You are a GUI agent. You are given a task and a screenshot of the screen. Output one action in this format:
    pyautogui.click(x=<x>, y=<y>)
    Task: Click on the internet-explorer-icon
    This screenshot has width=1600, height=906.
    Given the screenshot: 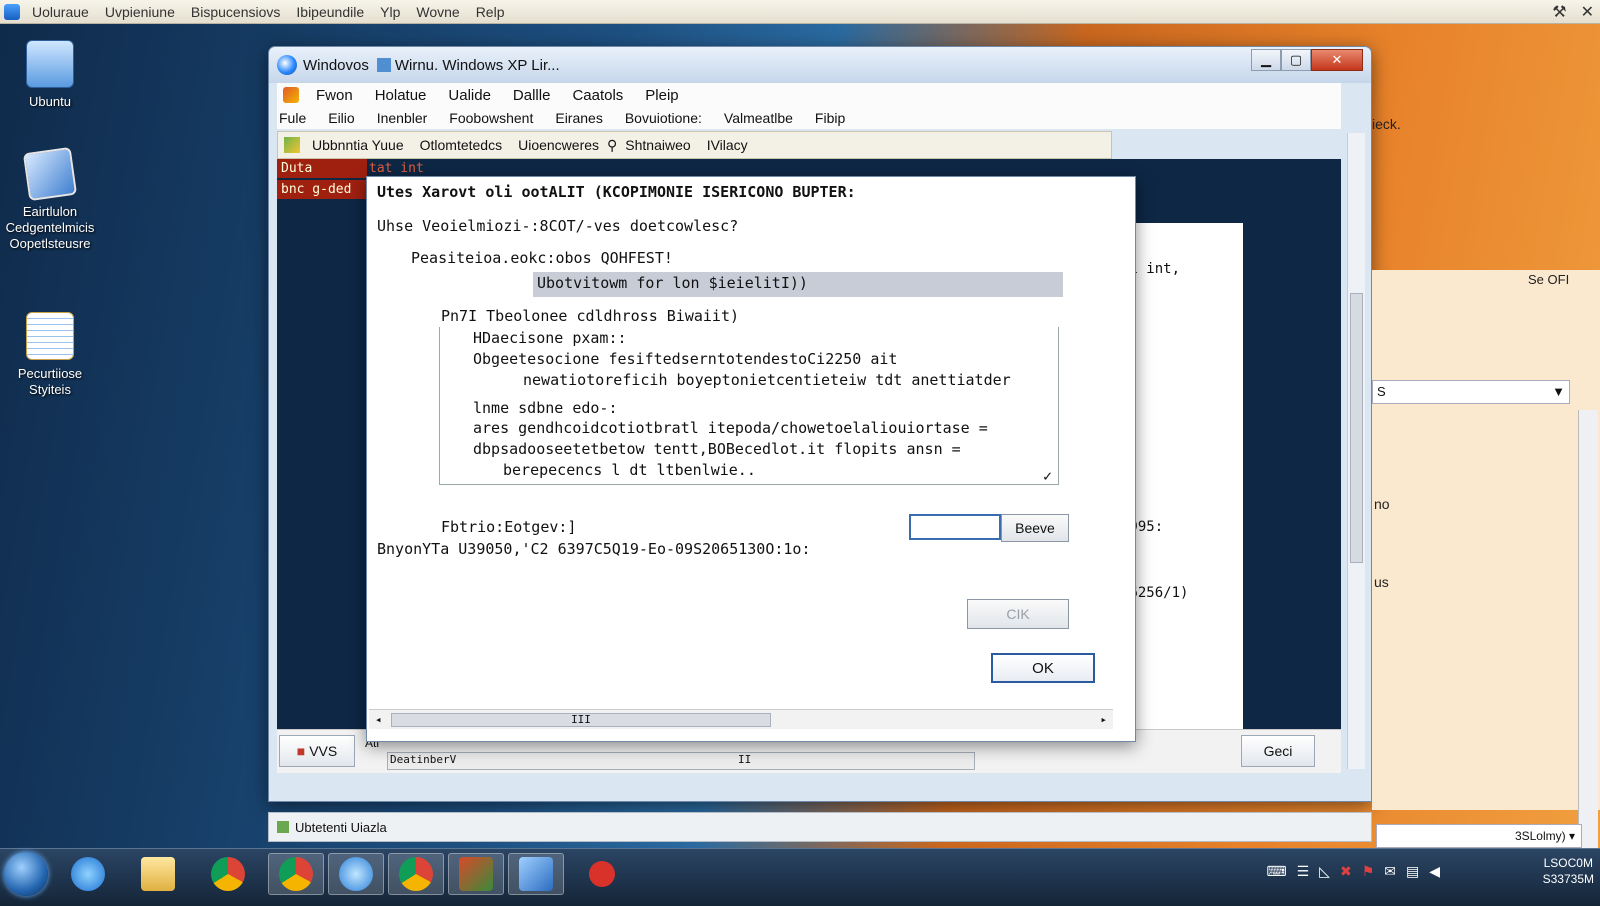 What is the action you would take?
    pyautogui.click(x=88, y=874)
    